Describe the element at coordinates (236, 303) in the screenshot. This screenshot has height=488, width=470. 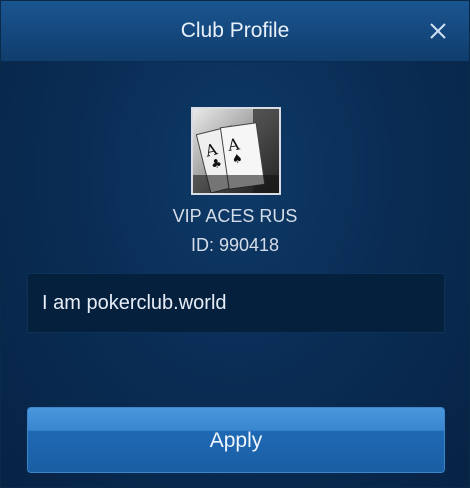
I see `club-description-field: I am pokerclub.world` at that location.